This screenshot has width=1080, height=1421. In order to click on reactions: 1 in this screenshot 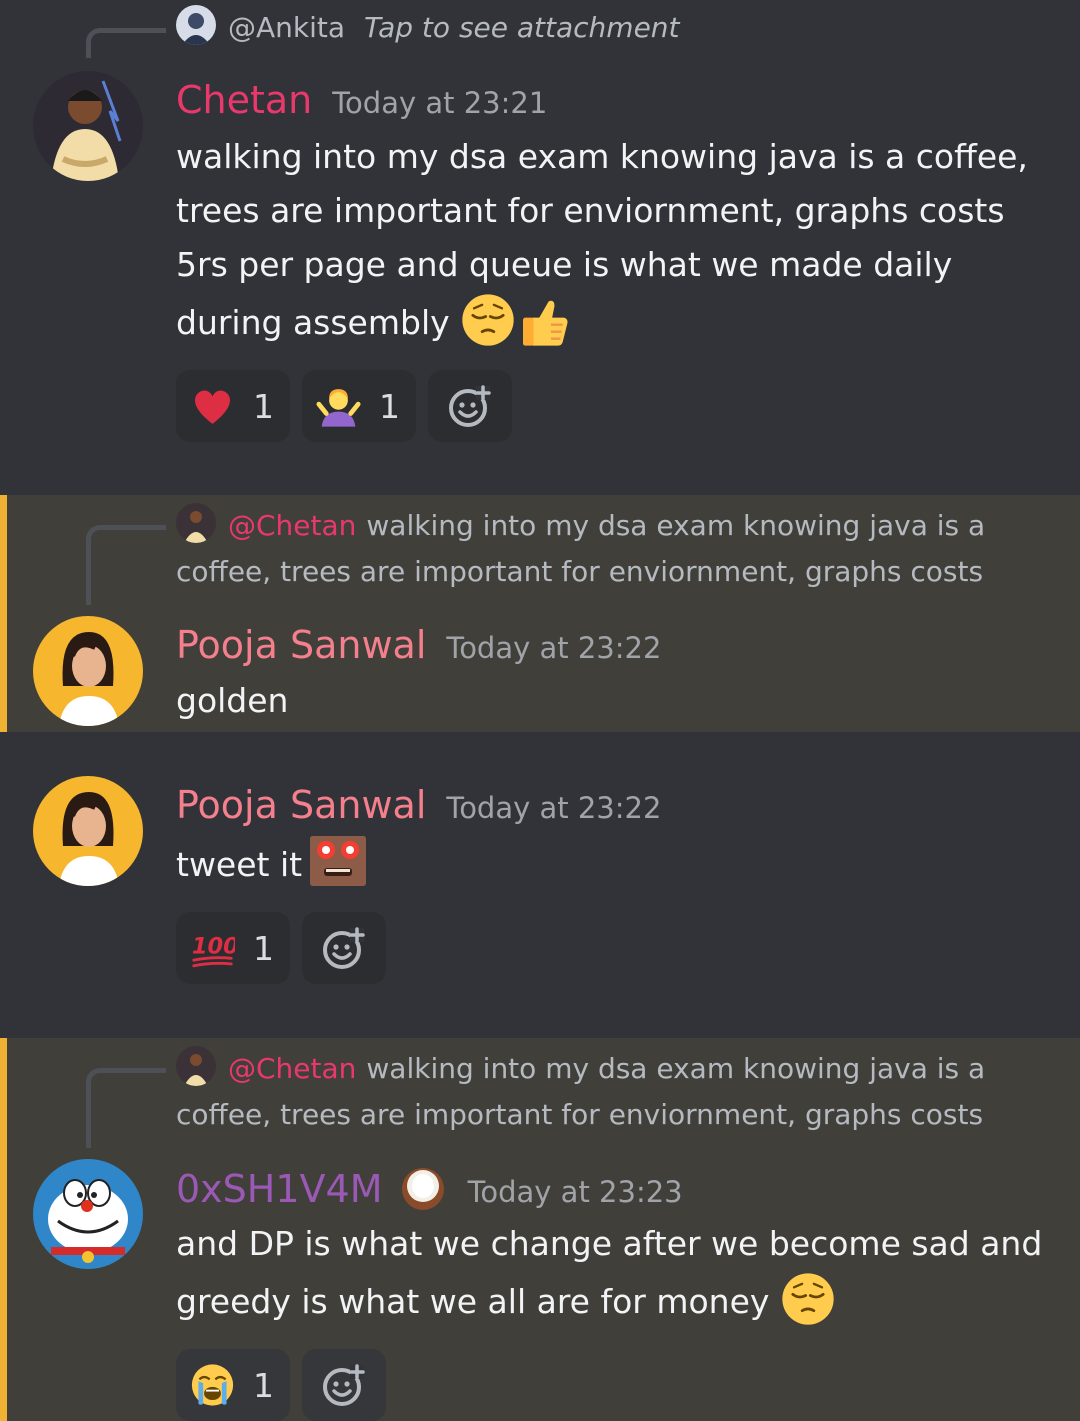, I will do `click(281, 1385)`.